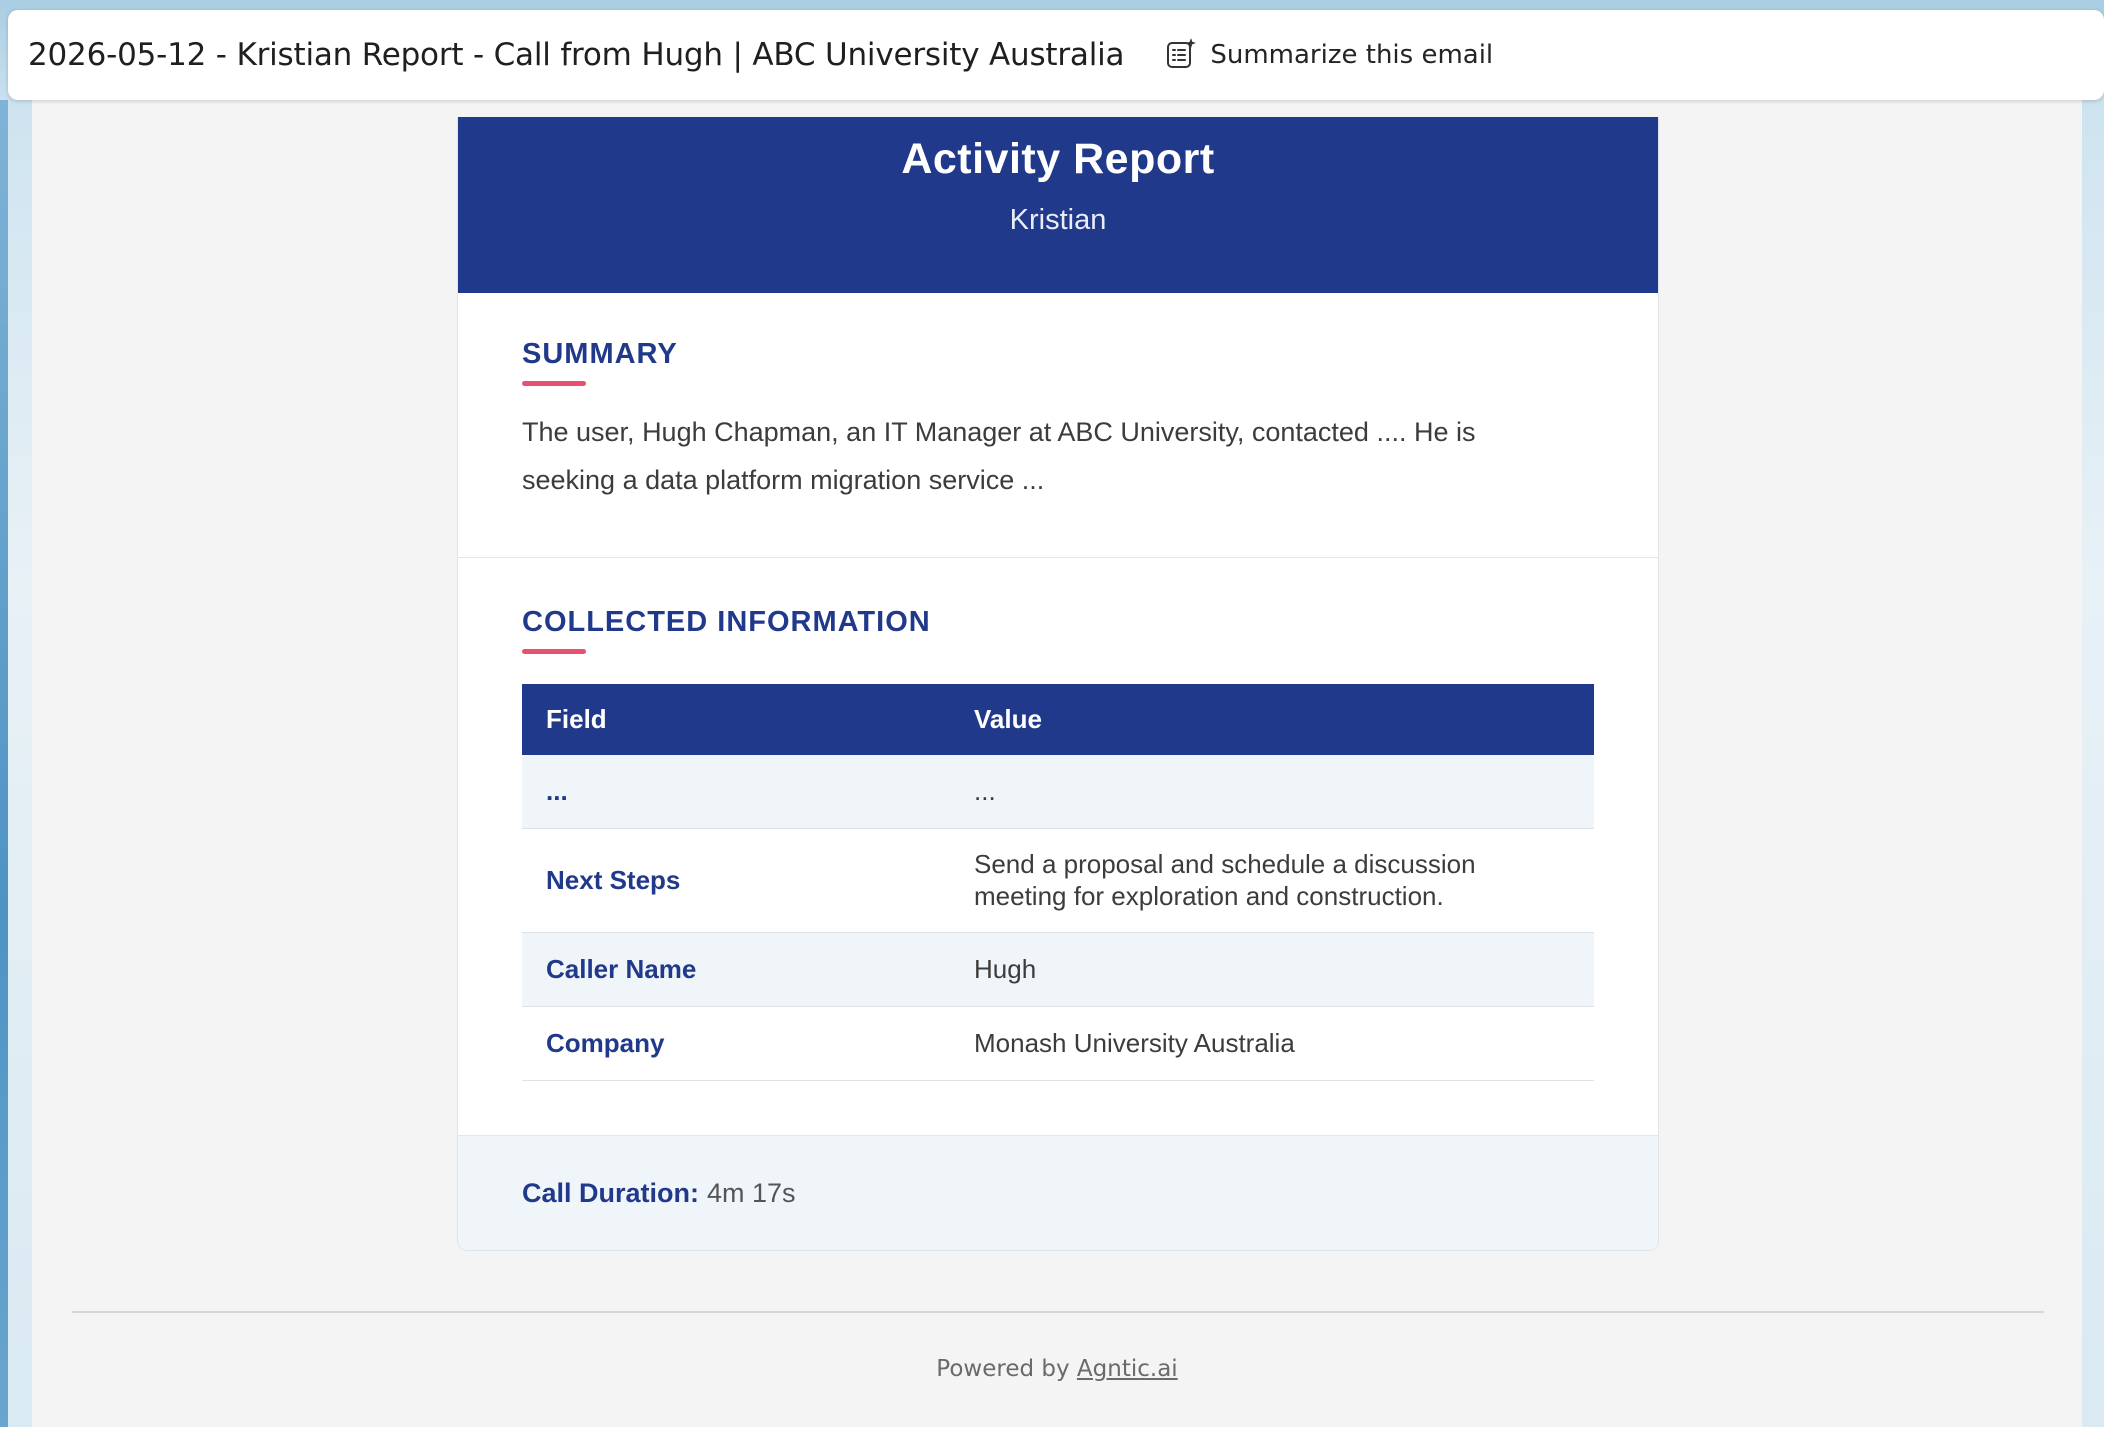 The height and width of the screenshot is (1447, 2104). I want to click on report-header: Activity Report Kristian, so click(1058, 205).